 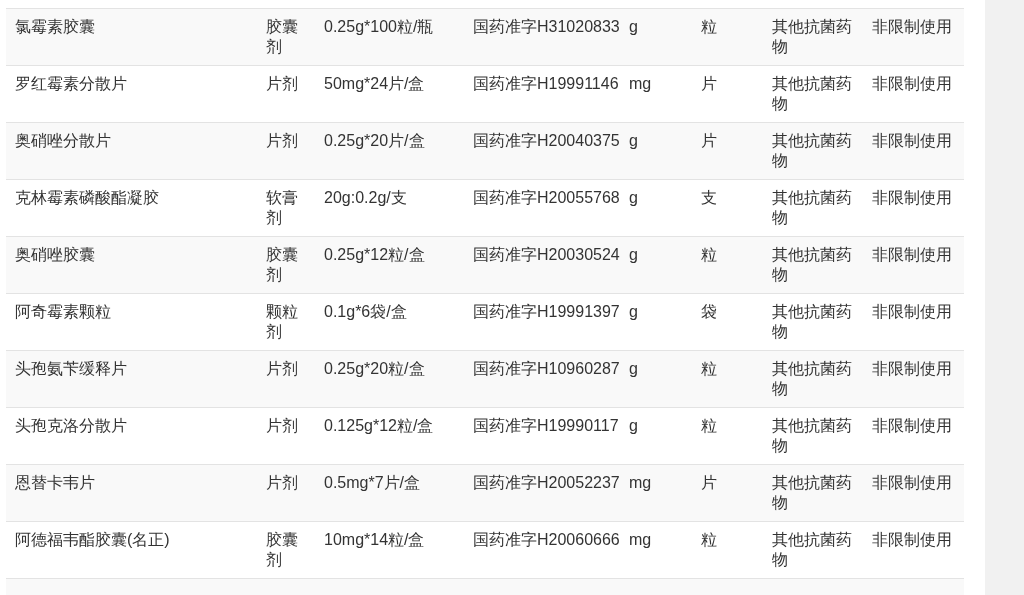 I want to click on table-cell: 国药准字H20052237, so click(x=542, y=493).